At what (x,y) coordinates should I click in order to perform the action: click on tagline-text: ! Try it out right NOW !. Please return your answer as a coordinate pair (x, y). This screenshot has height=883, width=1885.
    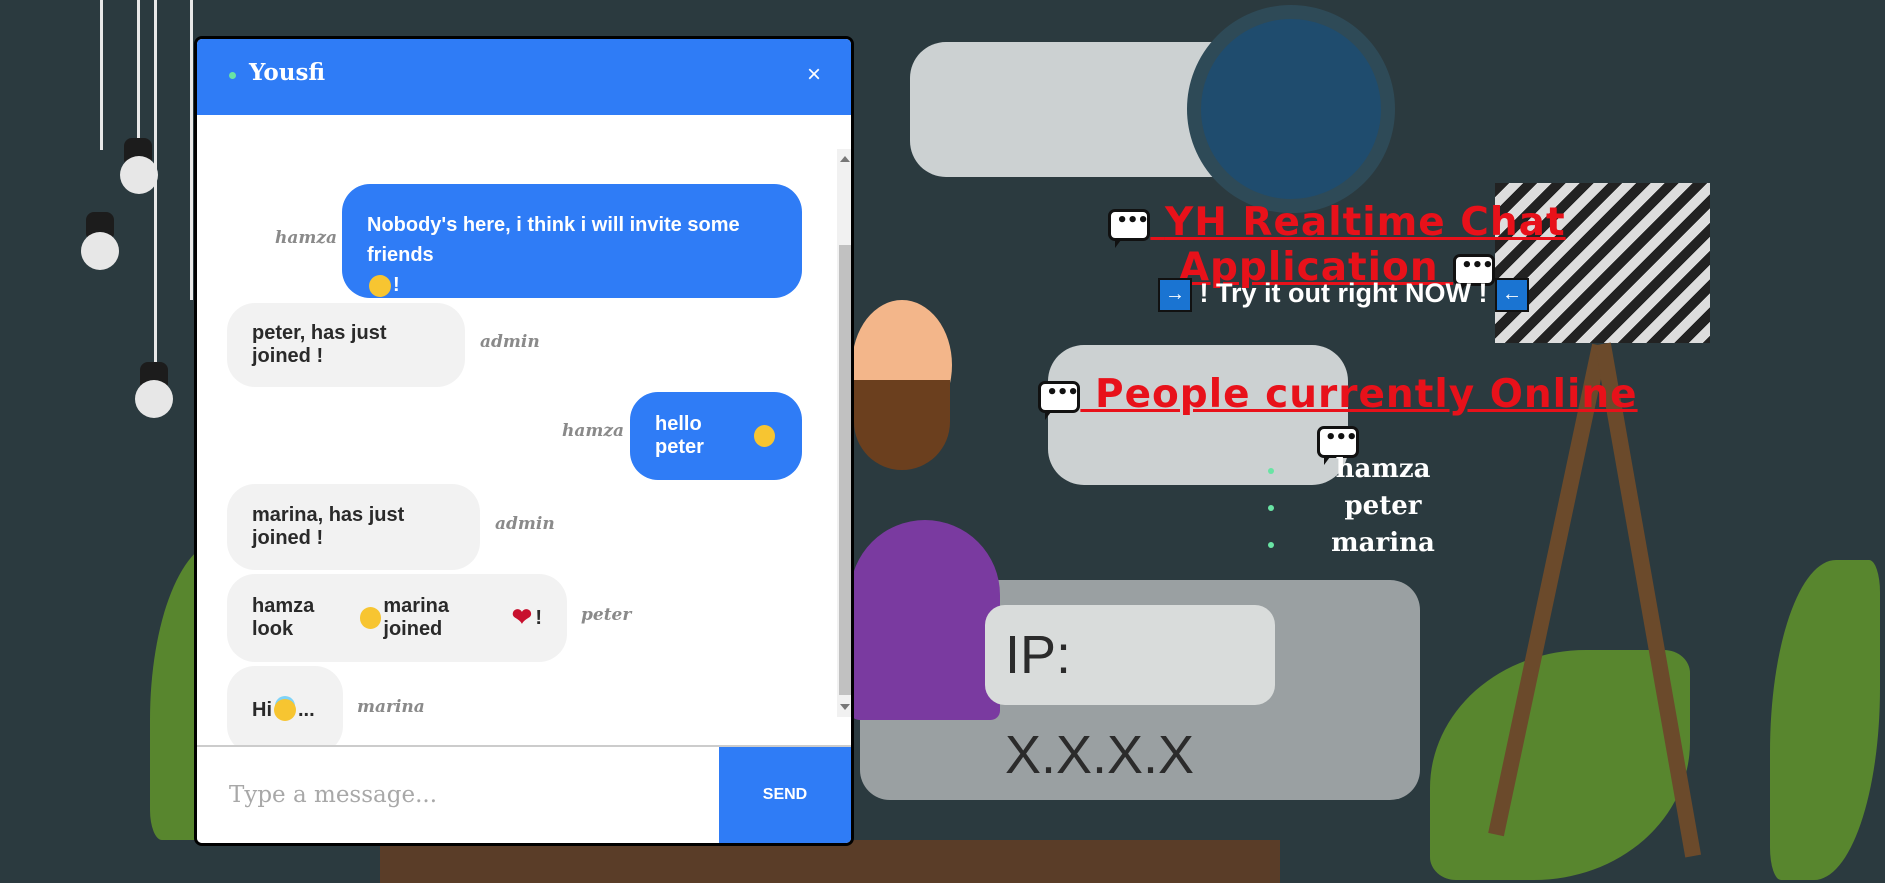
    Looking at the image, I should click on (1343, 293).